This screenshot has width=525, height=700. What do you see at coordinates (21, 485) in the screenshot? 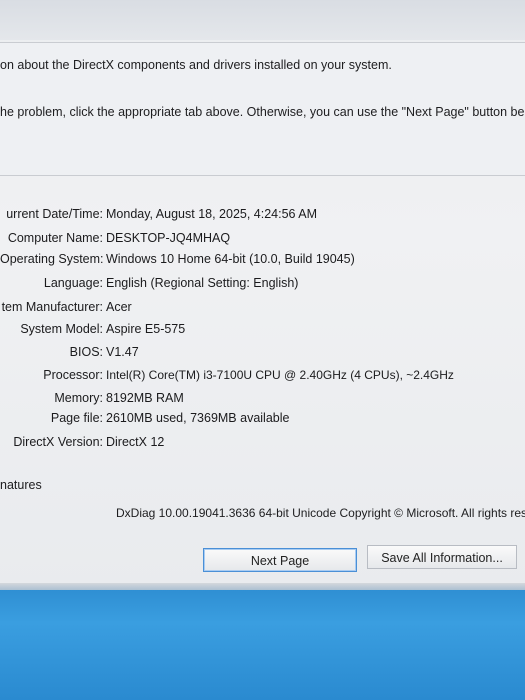
I see `signatures-label: natures` at bounding box center [21, 485].